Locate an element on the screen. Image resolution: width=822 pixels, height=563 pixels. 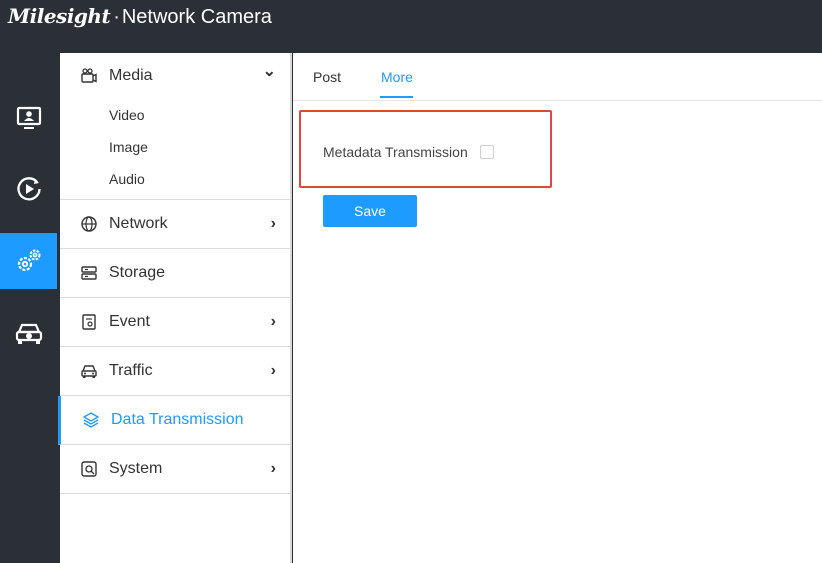
milesight-logo: Milesight is located at coordinates (59, 16).